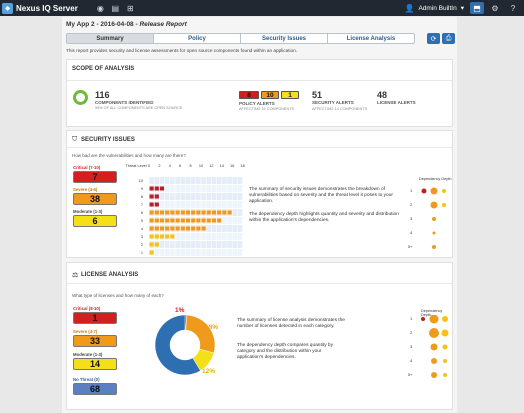  What do you see at coordinates (477, 8) in the screenshot?
I see `reports-nav-icon: ⬒` at bounding box center [477, 8].